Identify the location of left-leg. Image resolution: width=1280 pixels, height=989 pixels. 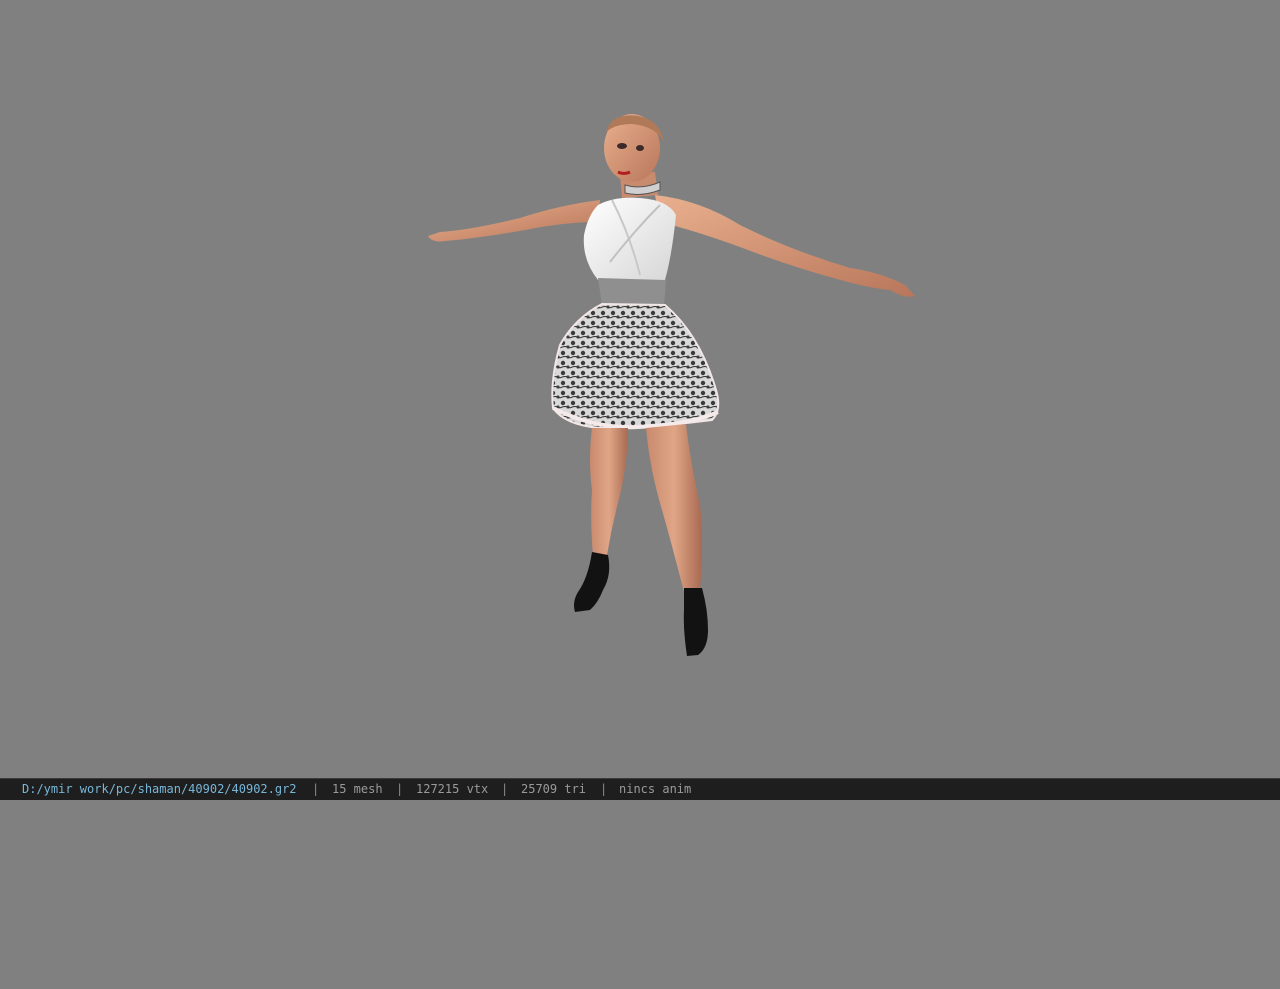
(609, 492).